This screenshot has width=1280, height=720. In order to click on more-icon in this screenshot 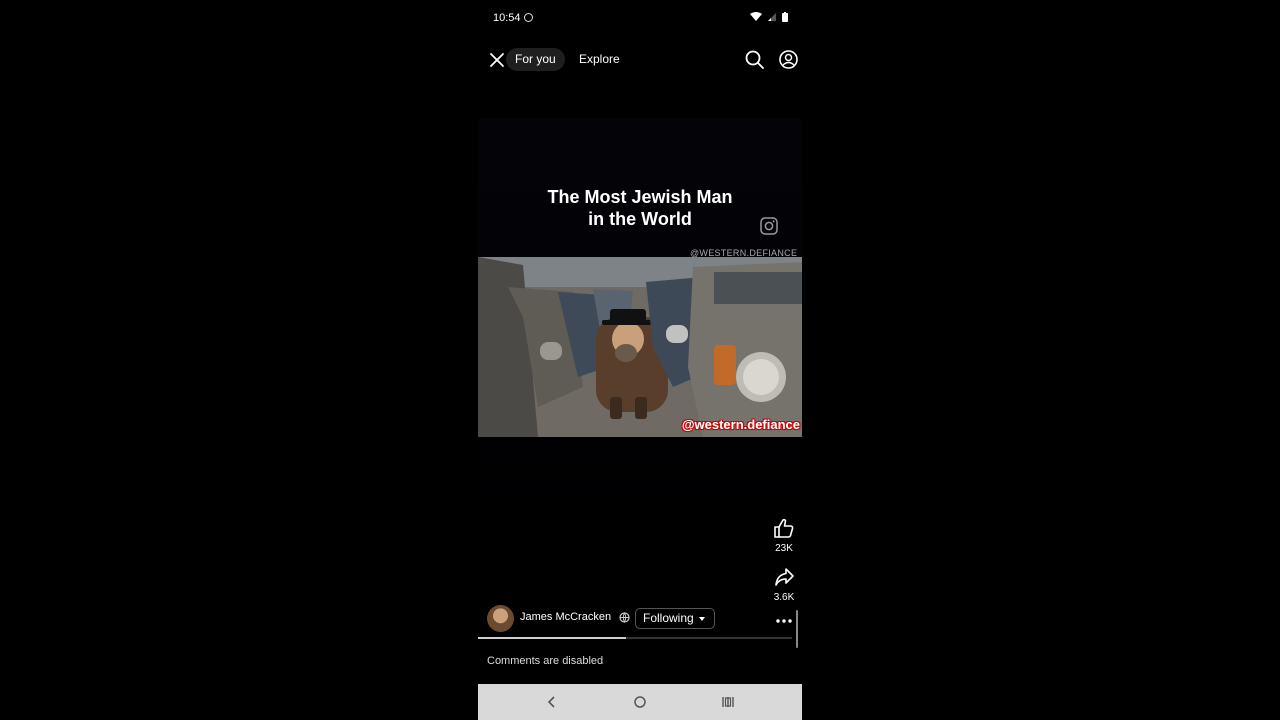, I will do `click(784, 620)`.